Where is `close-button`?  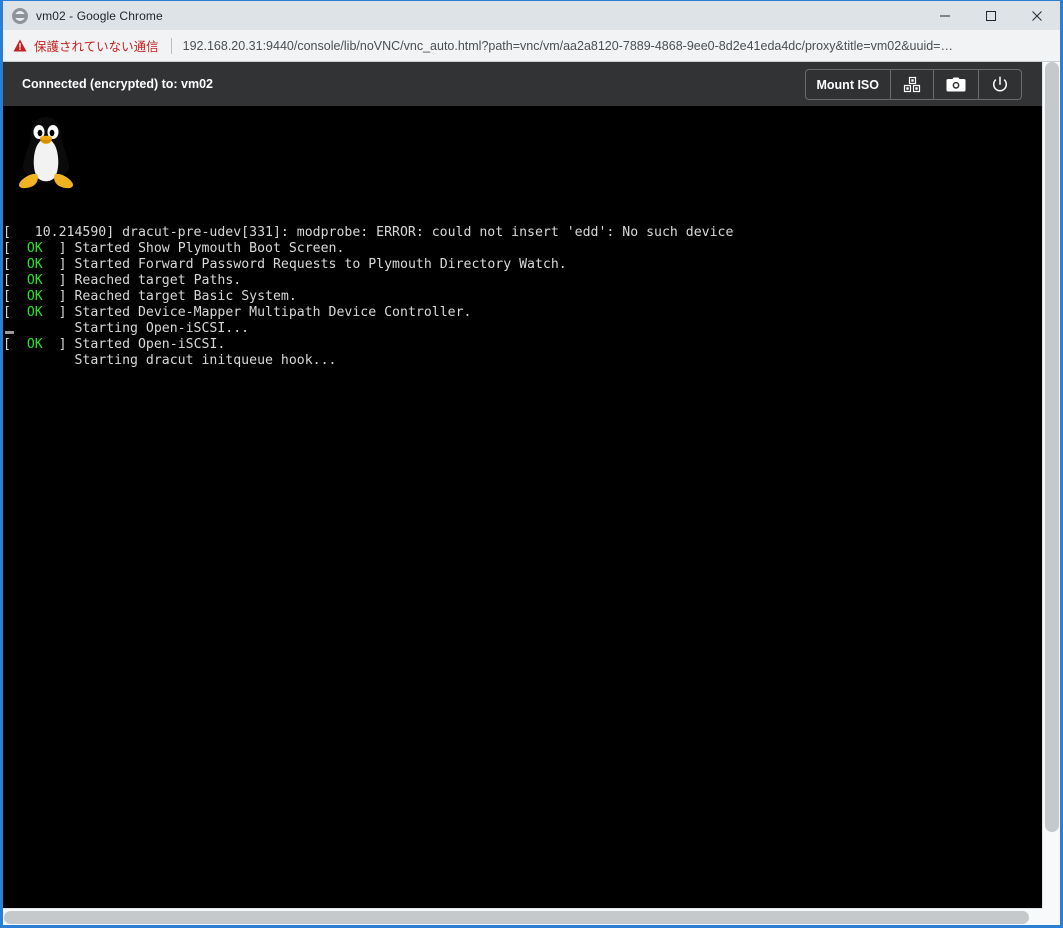 close-button is located at coordinates (1037, 15).